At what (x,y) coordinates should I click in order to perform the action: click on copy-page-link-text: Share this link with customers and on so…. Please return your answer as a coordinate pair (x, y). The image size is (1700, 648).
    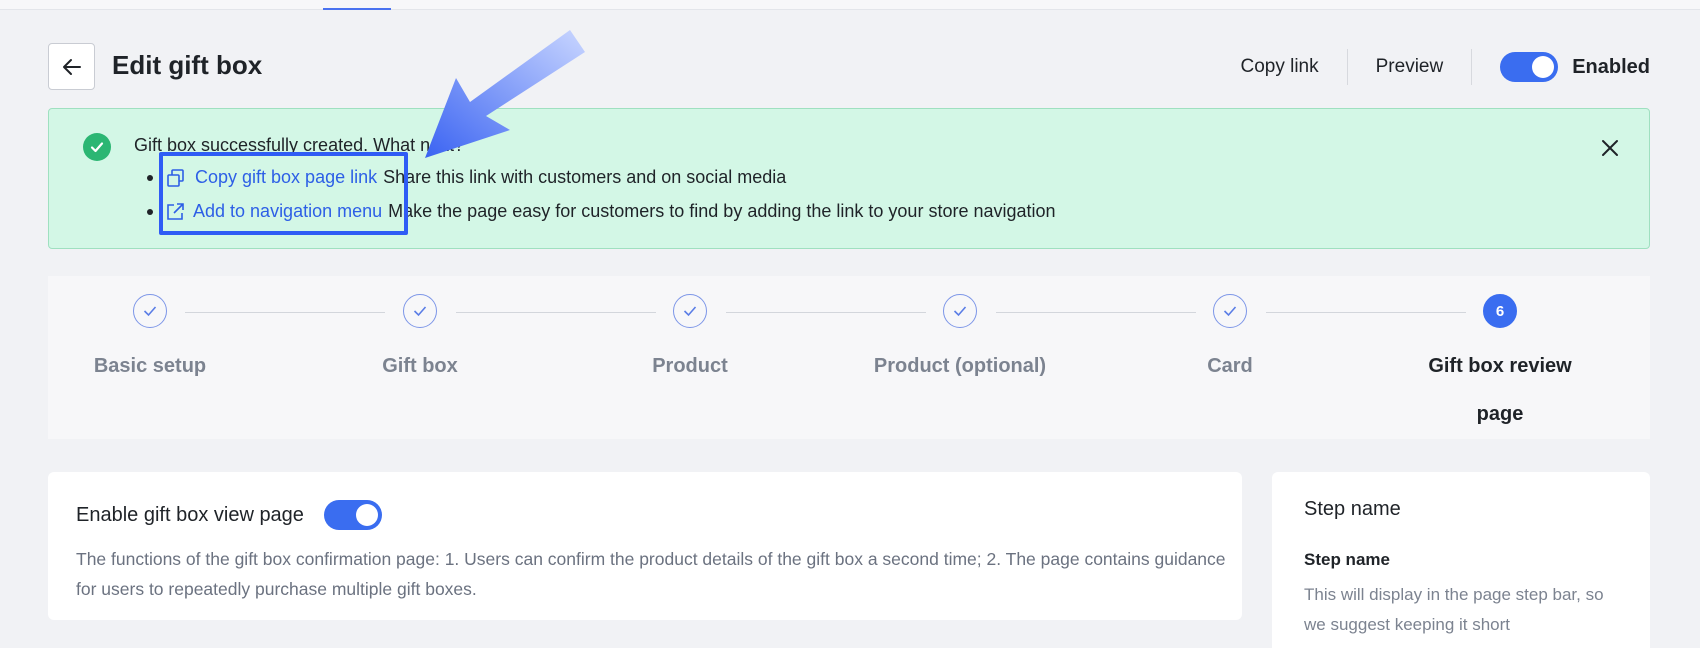
    Looking at the image, I should click on (585, 177).